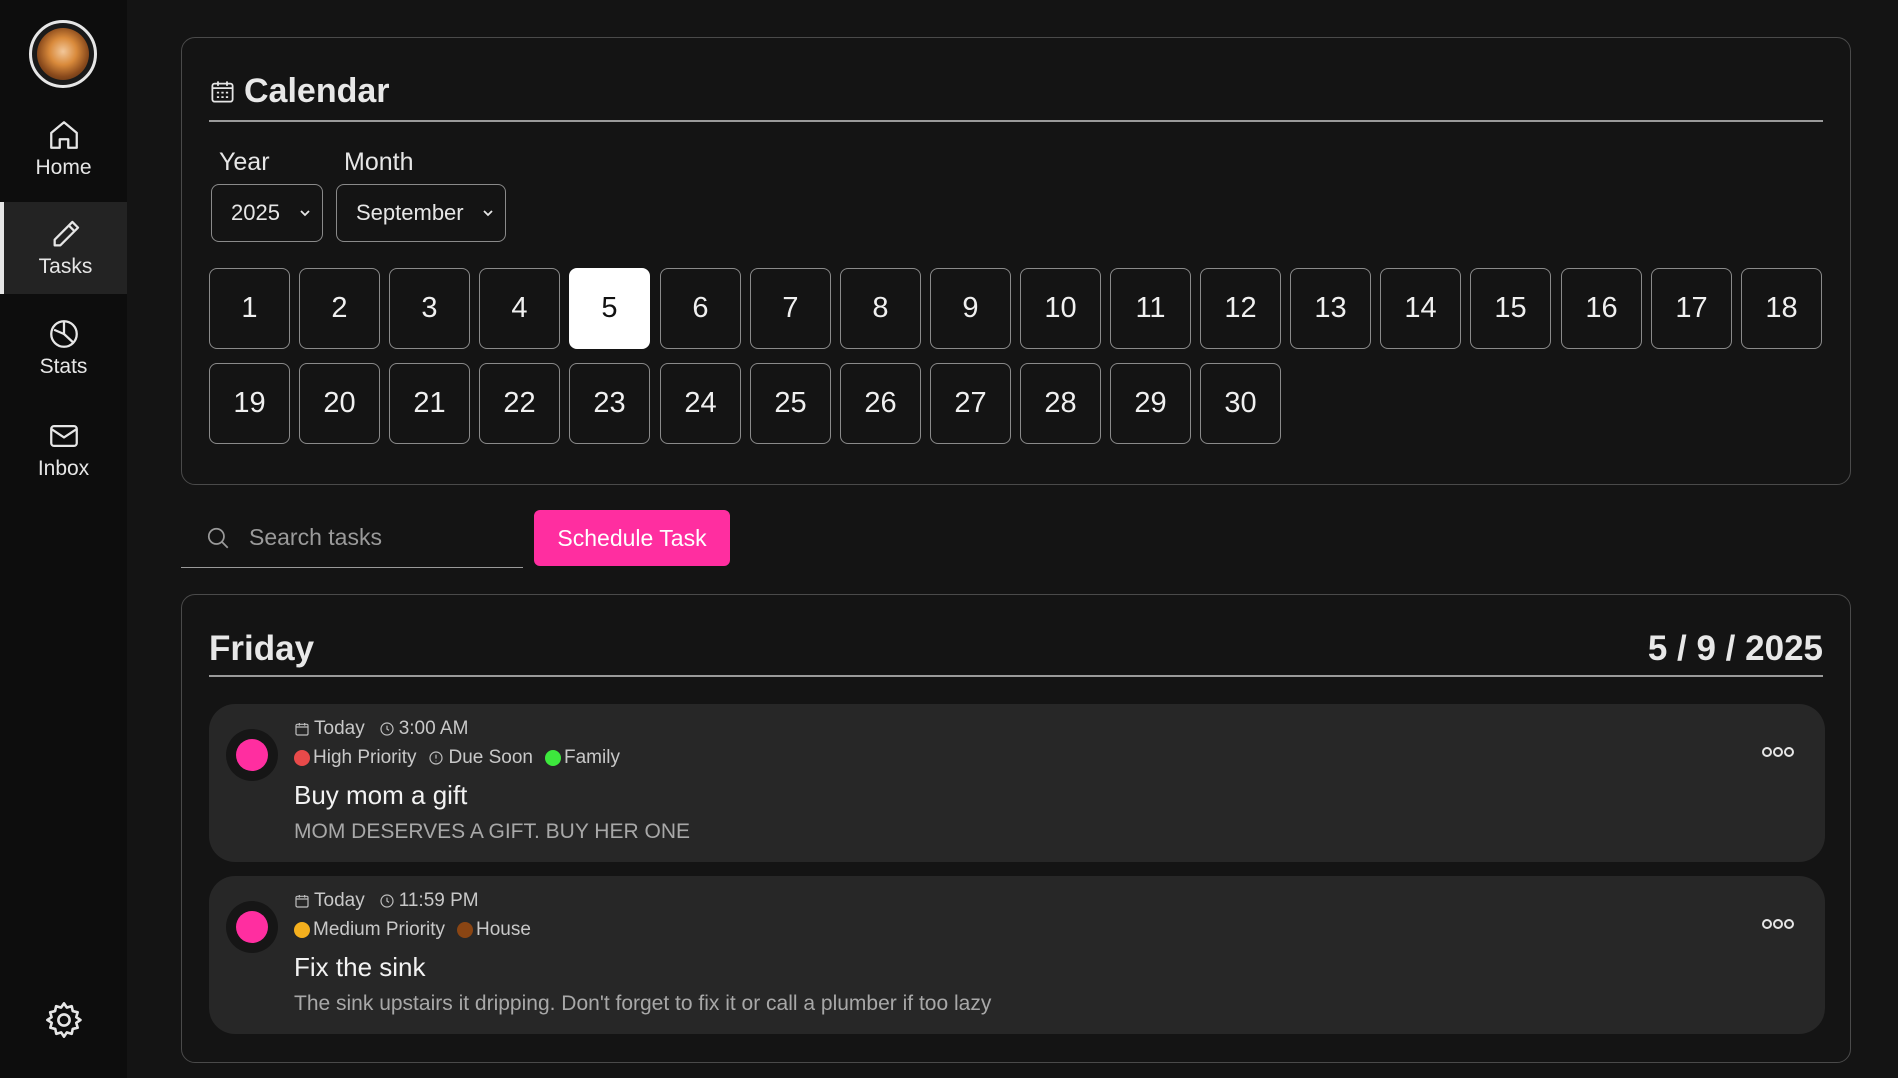 This screenshot has width=1898, height=1078. Describe the element at coordinates (492, 831) in the screenshot. I see `task-description: MOM DESERVES A GIFT. BUY HER ONE` at that location.